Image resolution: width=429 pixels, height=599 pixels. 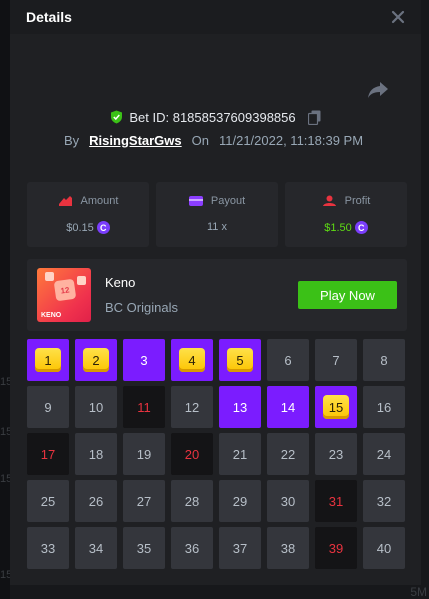 I want to click on keno-tile-9: 9, so click(x=48, y=407).